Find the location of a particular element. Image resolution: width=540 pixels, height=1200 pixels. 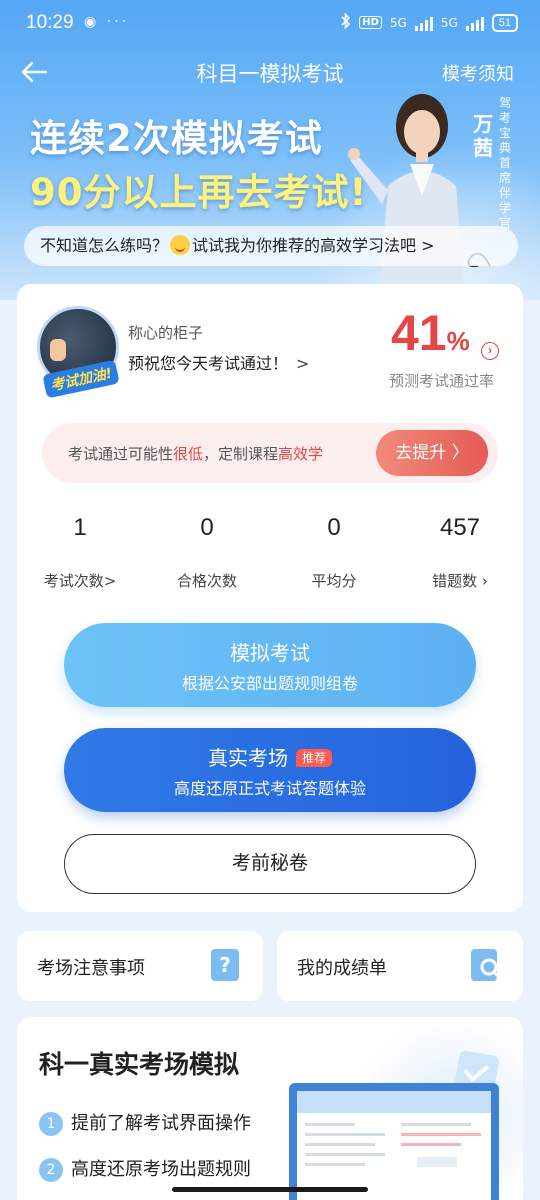

status-time: 10:29 is located at coordinates (50, 22).